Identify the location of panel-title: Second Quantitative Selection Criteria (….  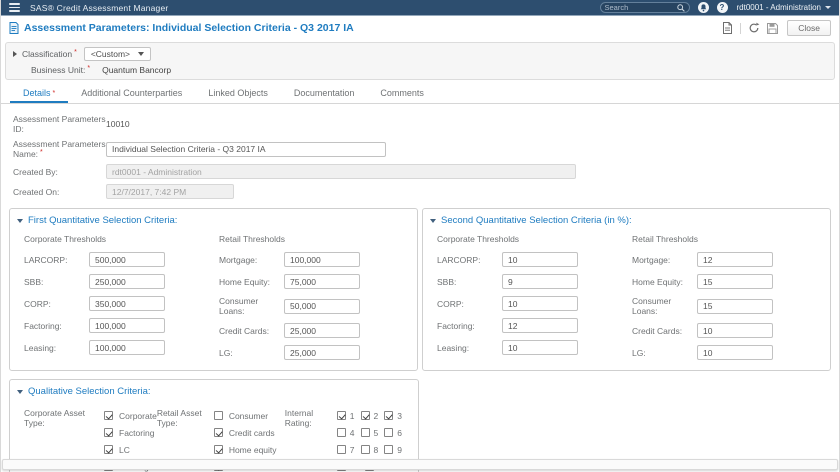
(536, 220).